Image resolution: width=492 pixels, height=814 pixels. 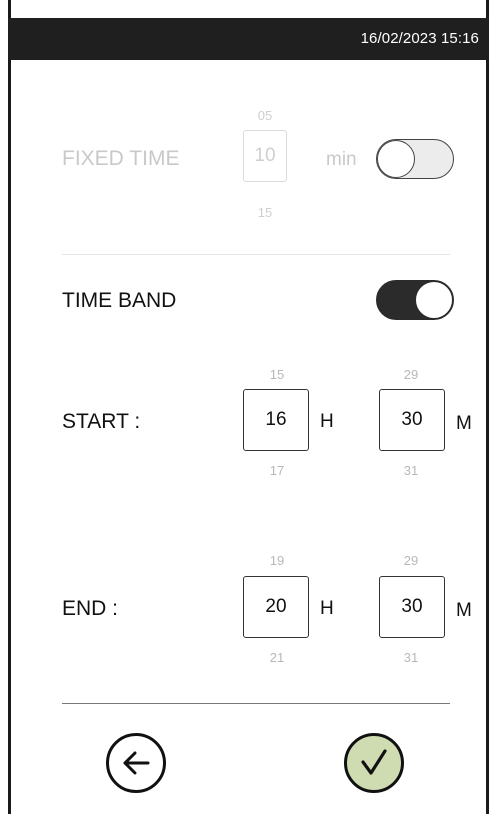 I want to click on start-minute-next: 31, so click(x=411, y=470).